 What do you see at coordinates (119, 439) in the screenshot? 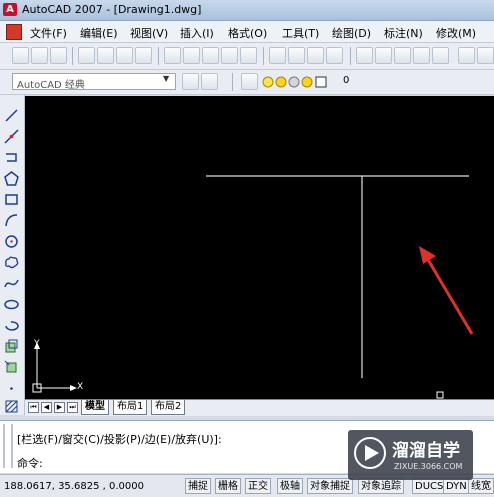
I see `command-history-line: [栏选(F)/窗交(C)/投影(P)/边(E)/放弃(U)]:` at bounding box center [119, 439].